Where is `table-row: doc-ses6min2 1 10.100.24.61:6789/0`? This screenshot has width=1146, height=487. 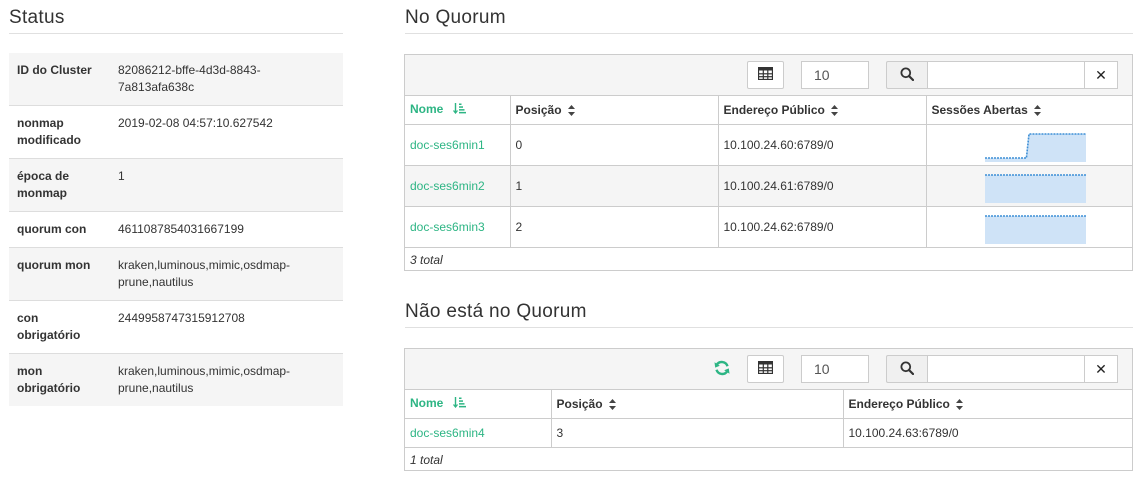
table-row: doc-ses6min2 1 10.100.24.61:6789/0 is located at coordinates (768, 186).